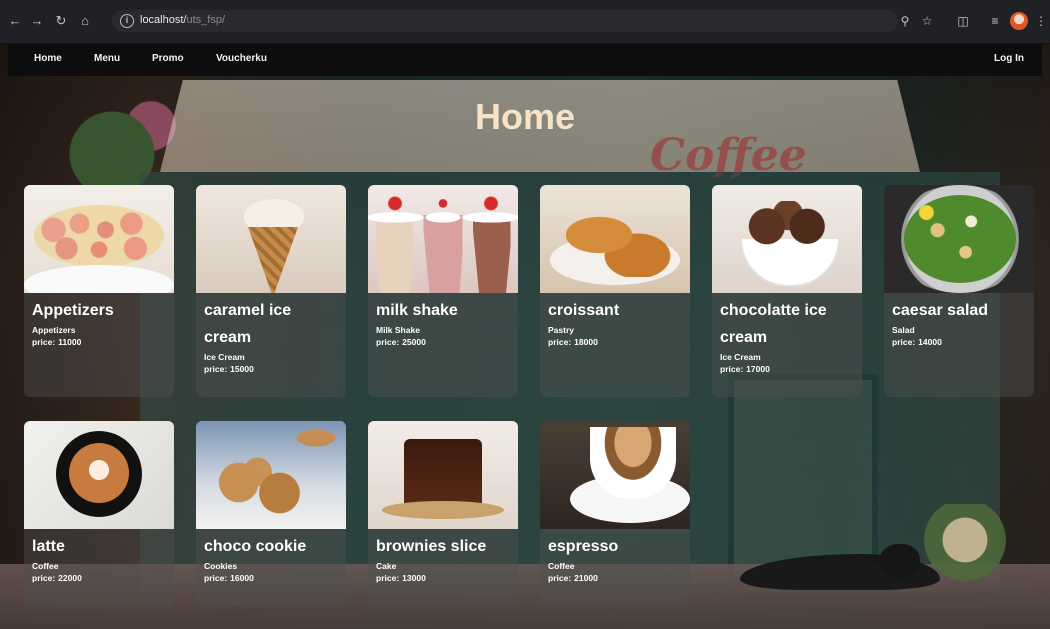 The width and height of the screenshot is (1050, 629). What do you see at coordinates (431, 546) in the screenshot?
I see `product-name: brownies slice` at bounding box center [431, 546].